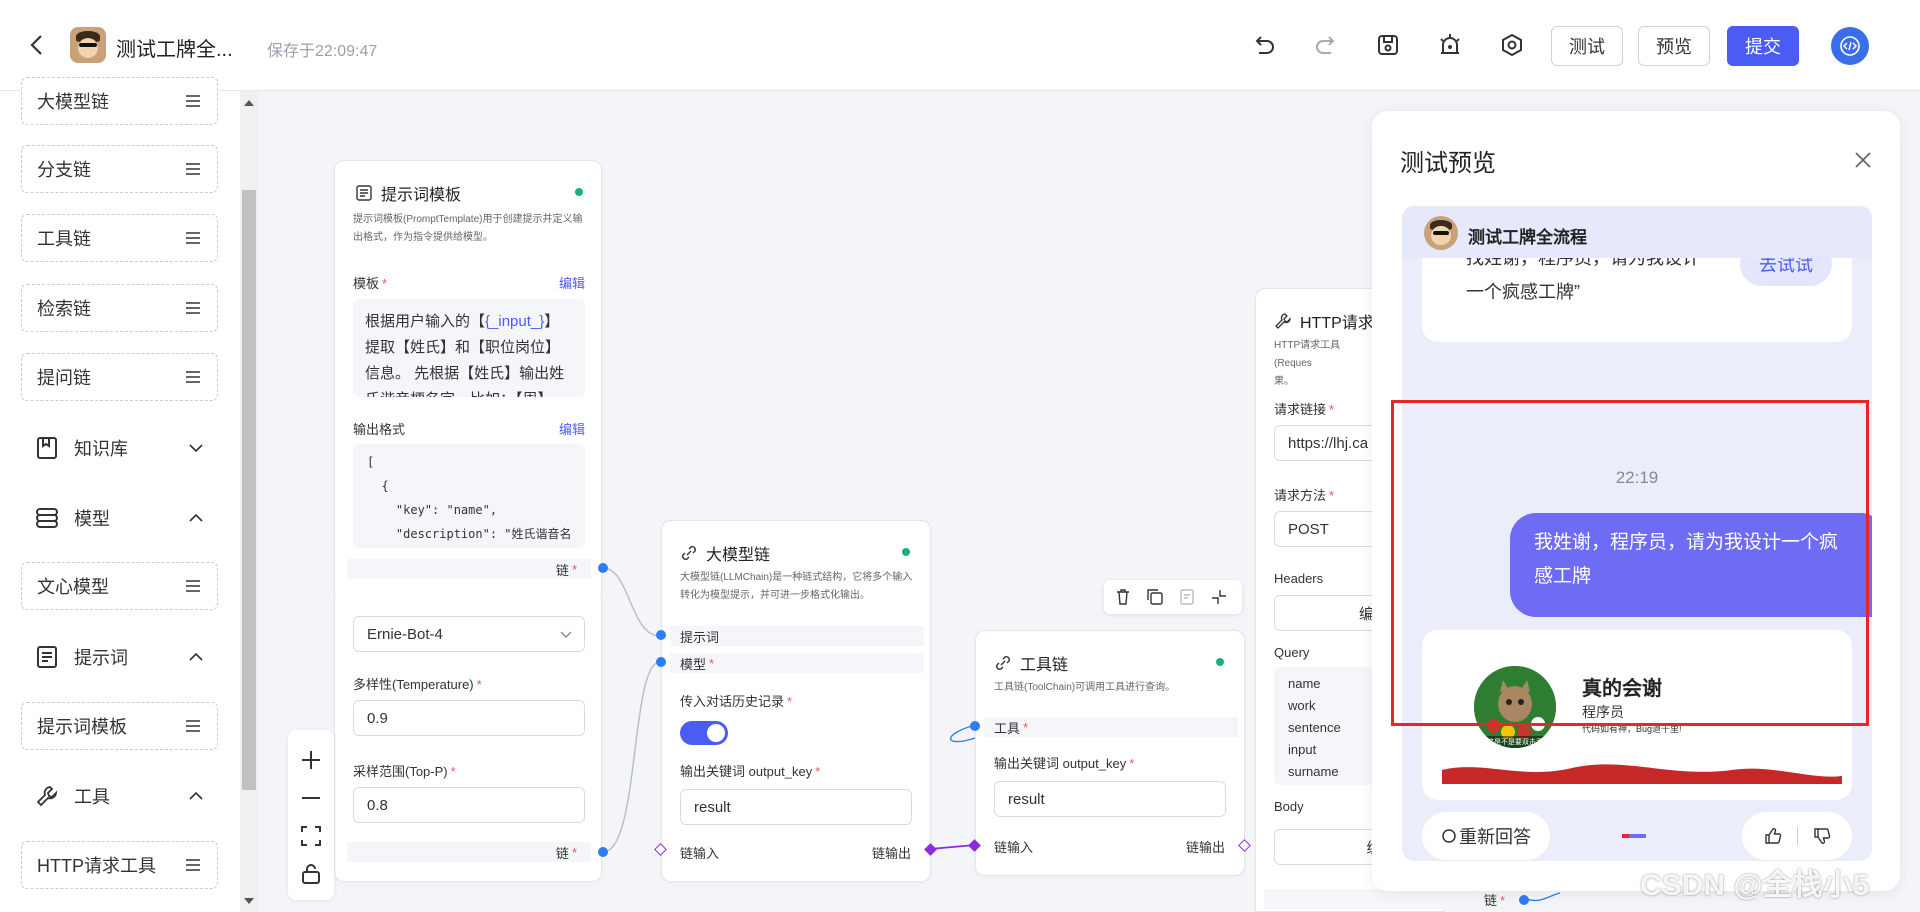  I want to click on close-icon, so click(1863, 160).